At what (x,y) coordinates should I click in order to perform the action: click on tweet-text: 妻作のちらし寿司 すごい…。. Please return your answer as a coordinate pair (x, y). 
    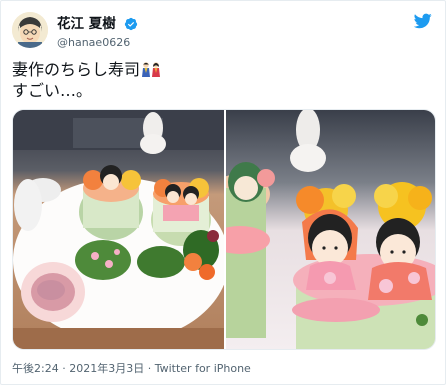
    Looking at the image, I should click on (222, 80).